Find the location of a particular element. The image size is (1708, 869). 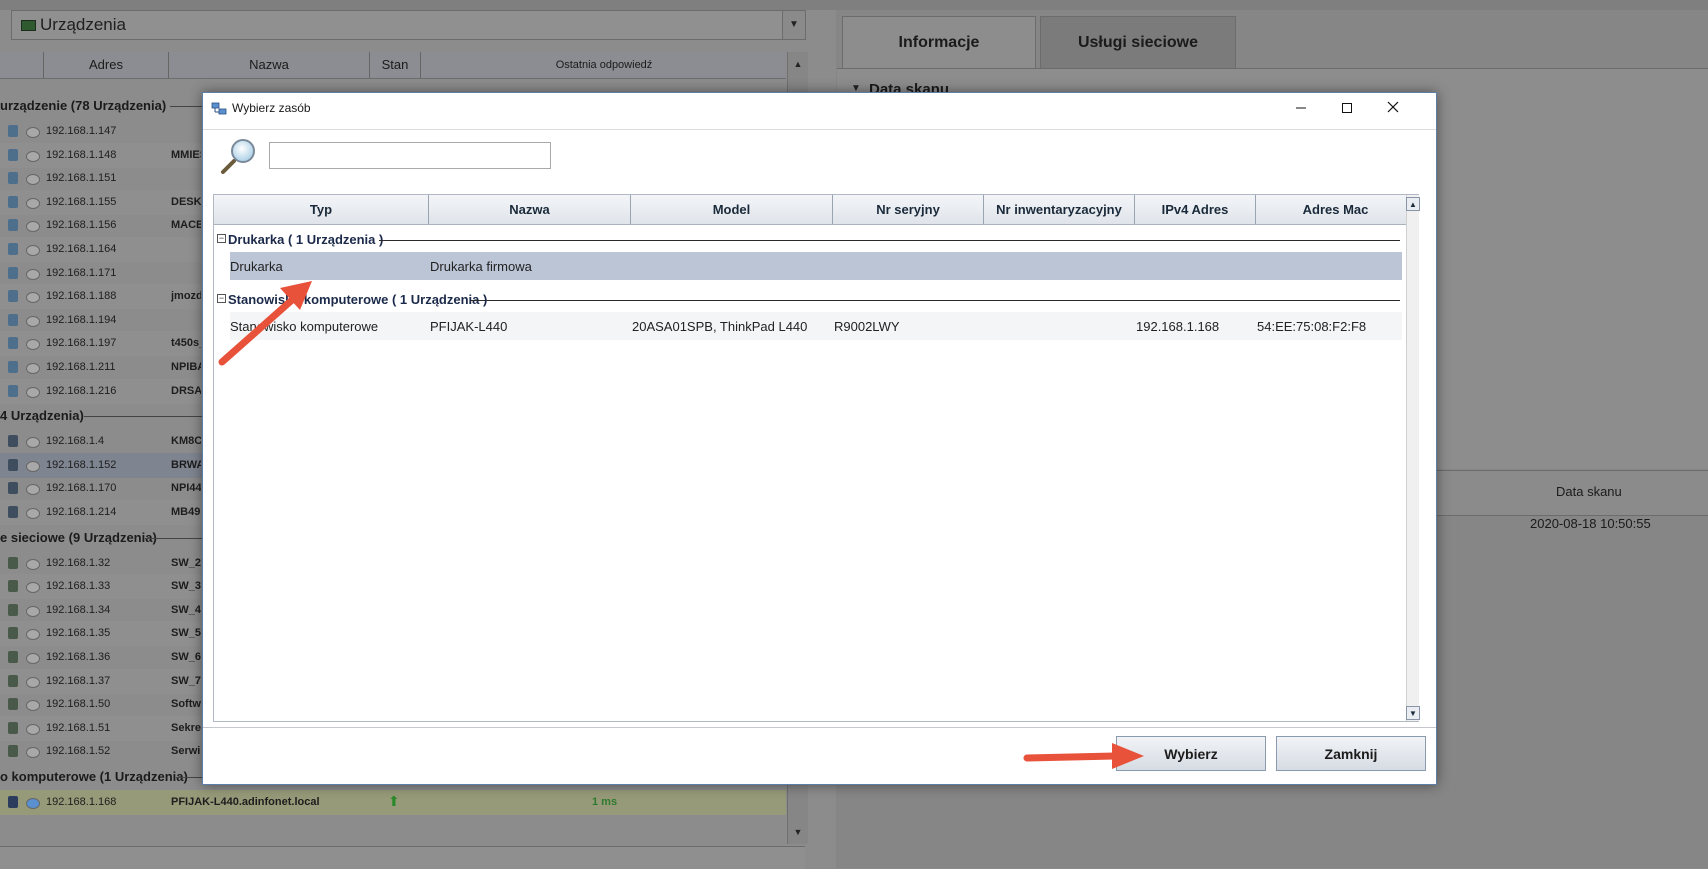

close-button: Zamknij is located at coordinates (1351, 753).